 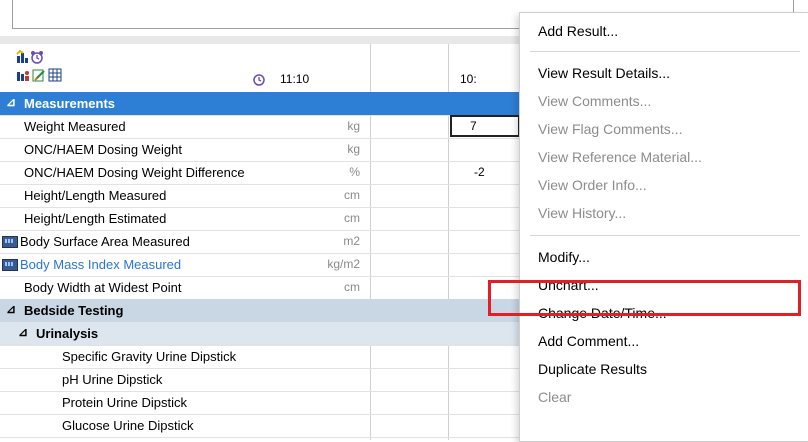 What do you see at coordinates (479, 172) in the screenshot?
I see `row-value: -2` at bounding box center [479, 172].